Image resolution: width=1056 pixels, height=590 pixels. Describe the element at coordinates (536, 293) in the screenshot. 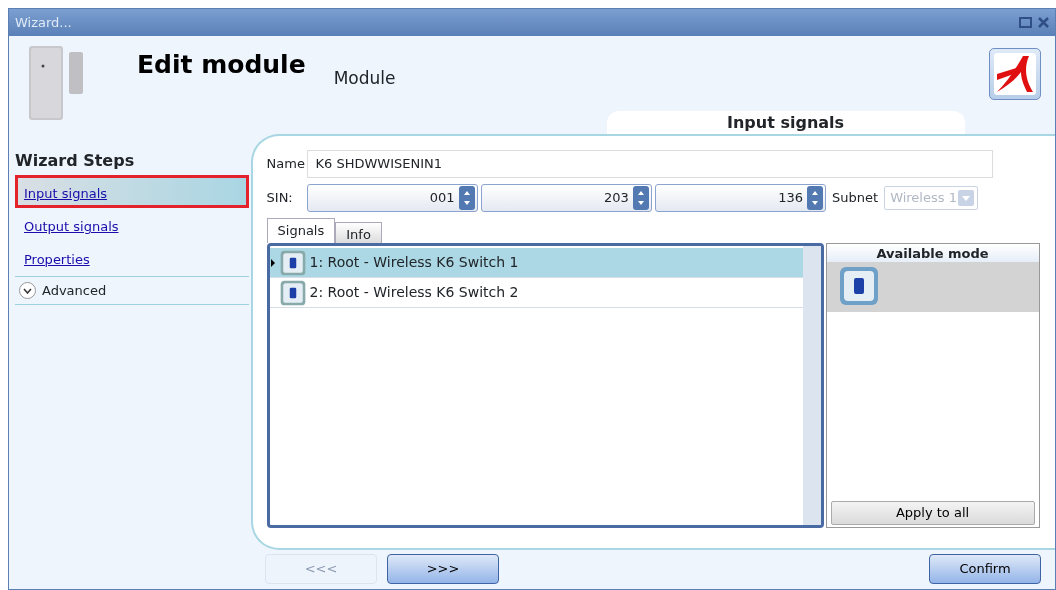

I see `signal-row: 2: Root - Wireless K6 Switch 2` at that location.